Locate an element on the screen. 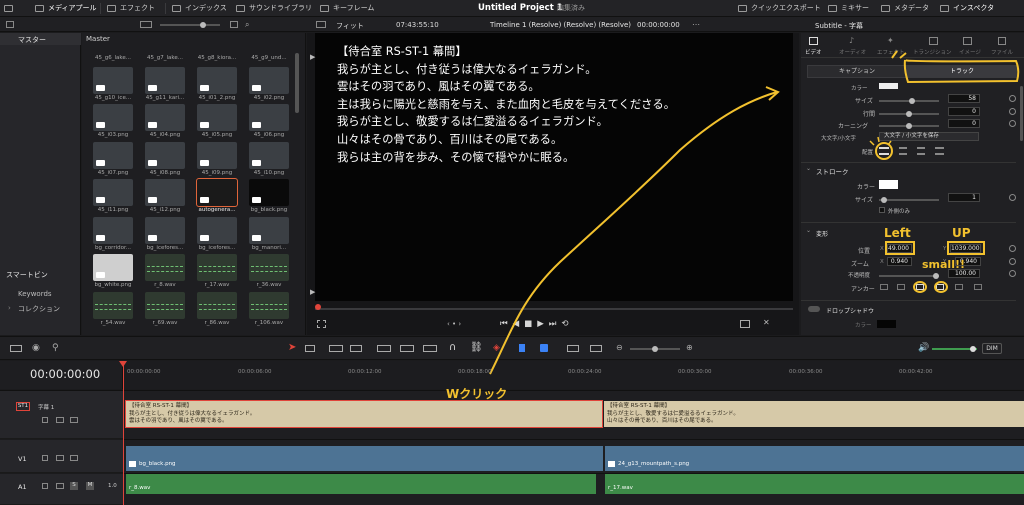  media-item-label: 45_i02.png is located at coordinates (269, 97).